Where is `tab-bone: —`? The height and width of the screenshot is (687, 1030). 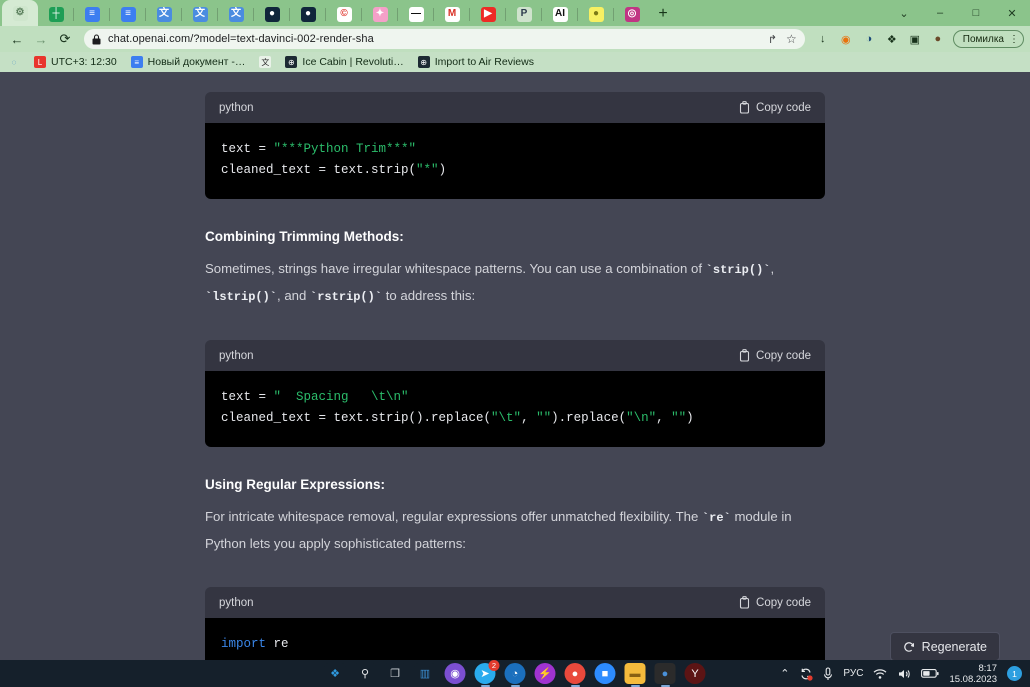 tab-bone: — is located at coordinates (416, 14).